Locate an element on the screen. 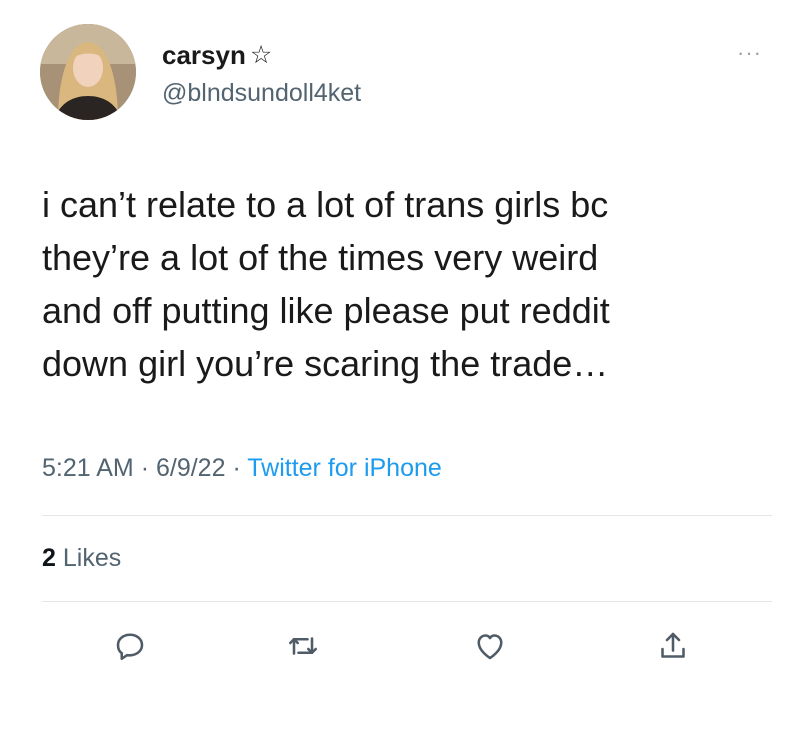 Image resolution: width=810 pixels, height=731 pixels. avatar is located at coordinates (88, 72).